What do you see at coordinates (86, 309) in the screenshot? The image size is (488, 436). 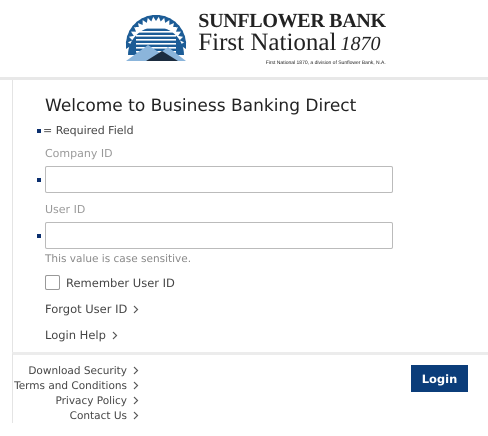 I see `link: Forgot User ID` at bounding box center [86, 309].